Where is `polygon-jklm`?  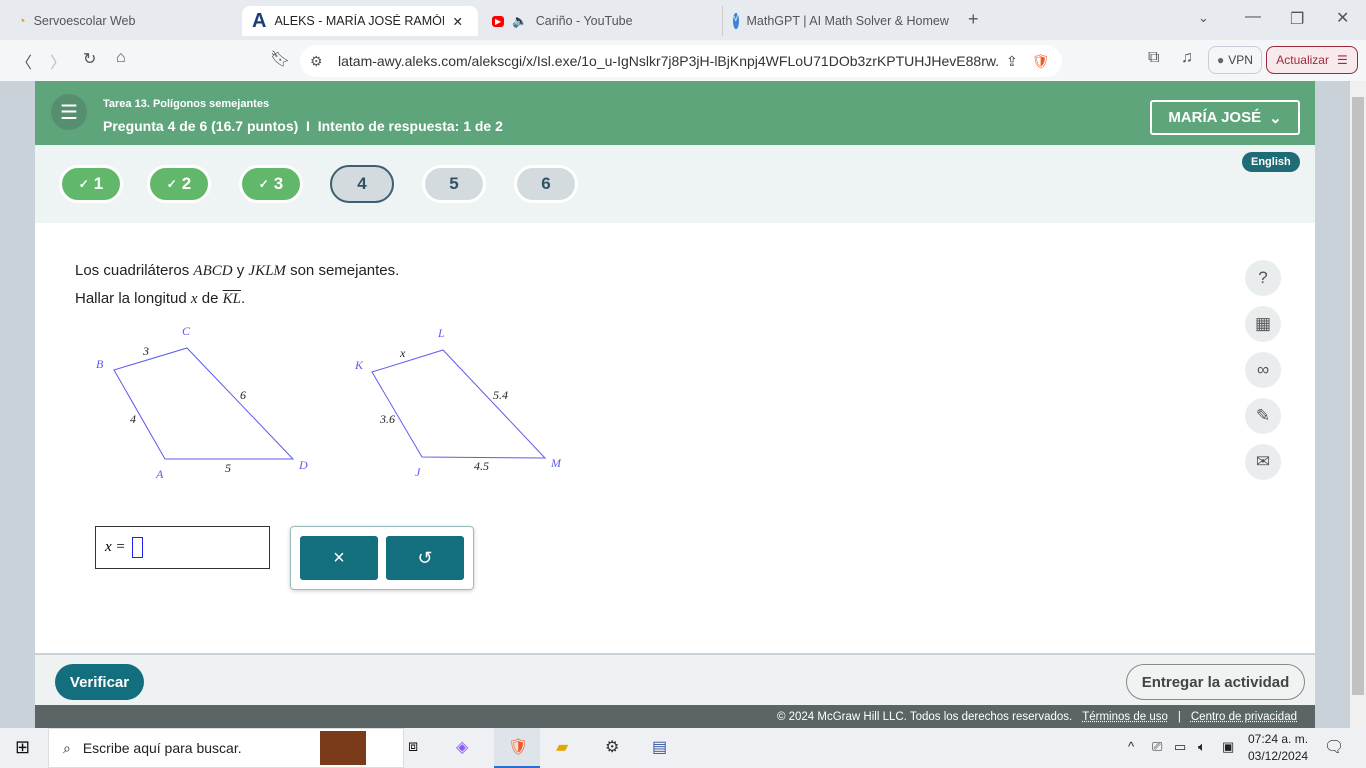 polygon-jklm is located at coordinates (459, 404).